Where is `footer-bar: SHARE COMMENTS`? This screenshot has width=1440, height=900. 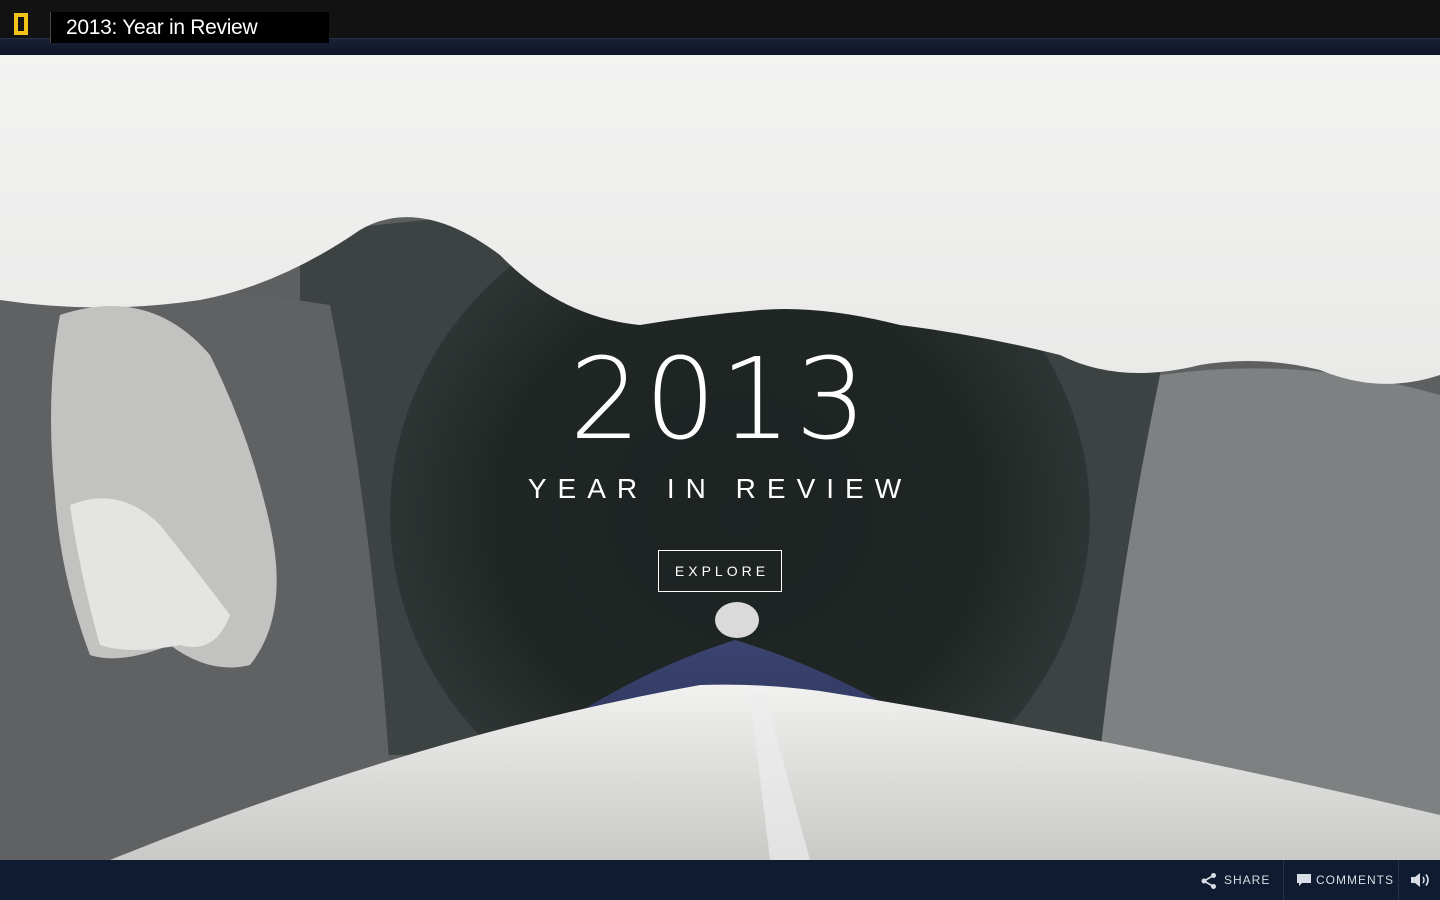
footer-bar: SHARE COMMENTS is located at coordinates (720, 880).